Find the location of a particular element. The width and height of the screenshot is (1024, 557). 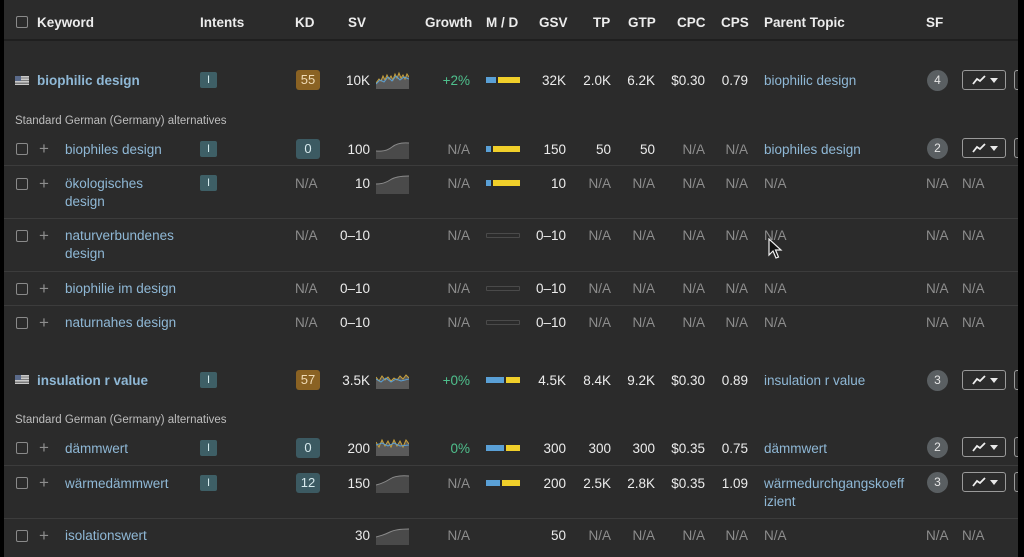

trend-value: N/A is located at coordinates (973, 235).